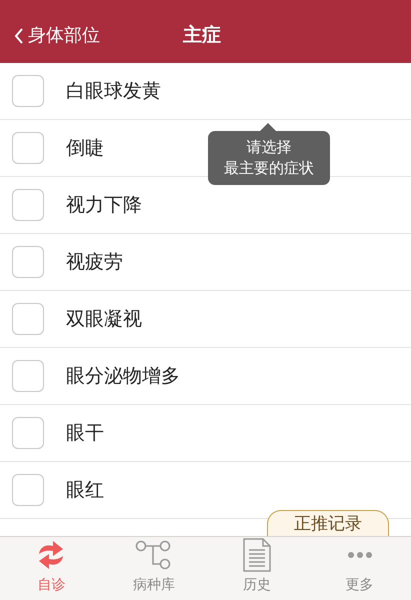  I want to click on record-tab: 正推记录, so click(328, 523).